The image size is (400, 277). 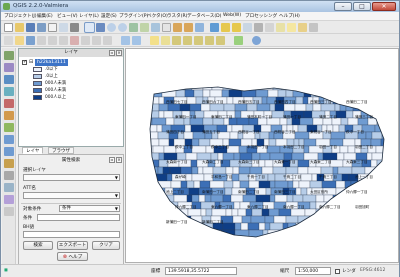 What do you see at coordinates (236, 27) in the screenshot?
I see `deselect-icon` at bounding box center [236, 27].